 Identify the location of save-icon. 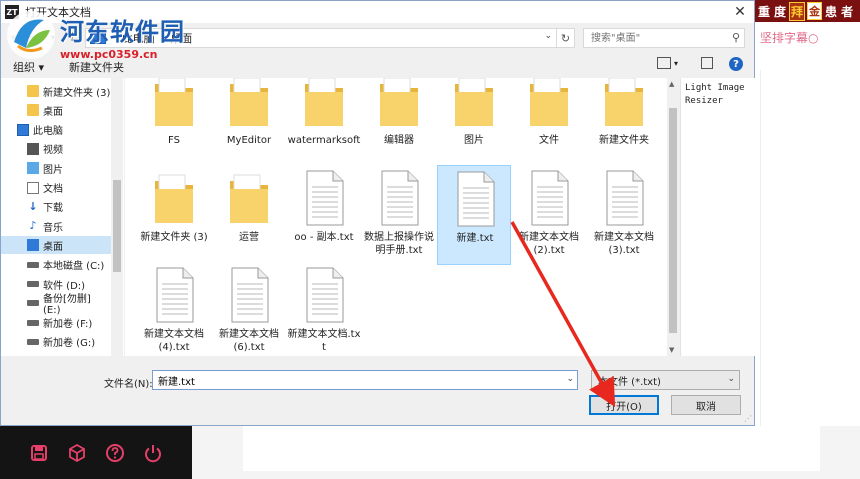
(39, 453).